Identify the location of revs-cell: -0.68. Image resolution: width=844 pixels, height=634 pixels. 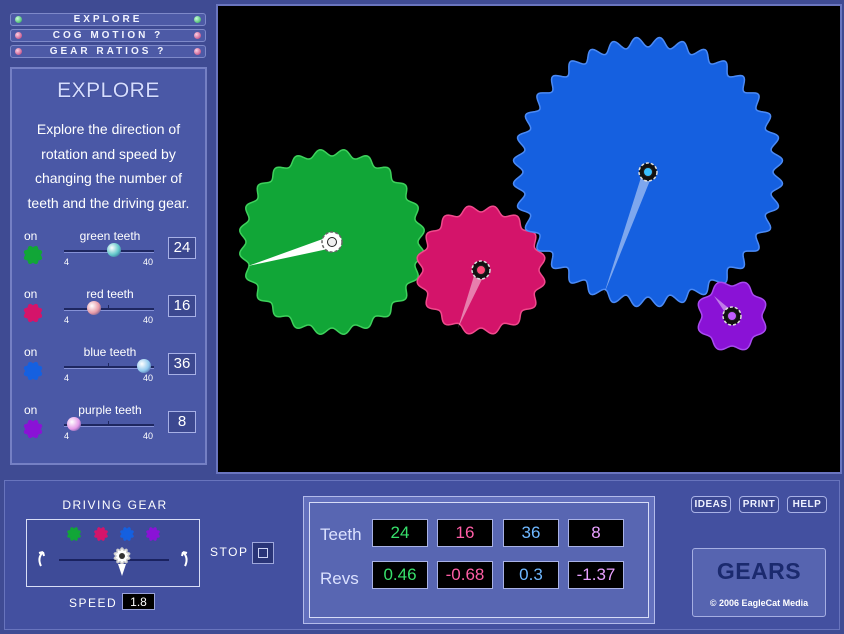
(465, 575).